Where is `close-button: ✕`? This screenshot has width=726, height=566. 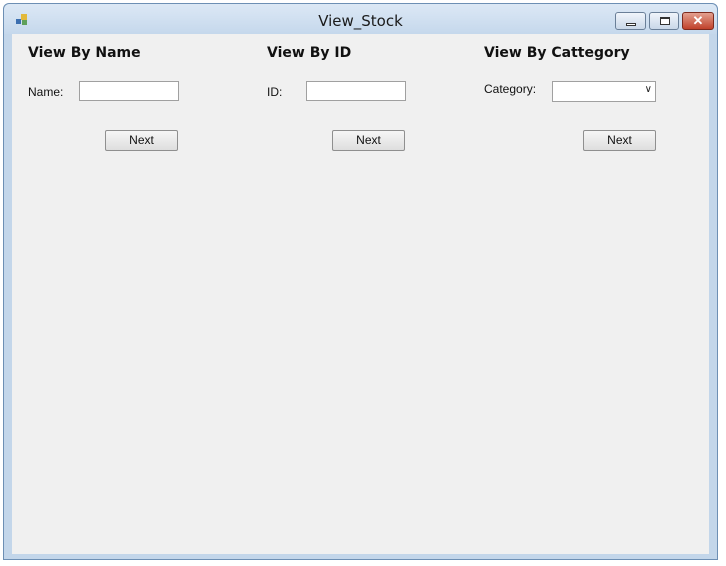
close-button: ✕ is located at coordinates (698, 21).